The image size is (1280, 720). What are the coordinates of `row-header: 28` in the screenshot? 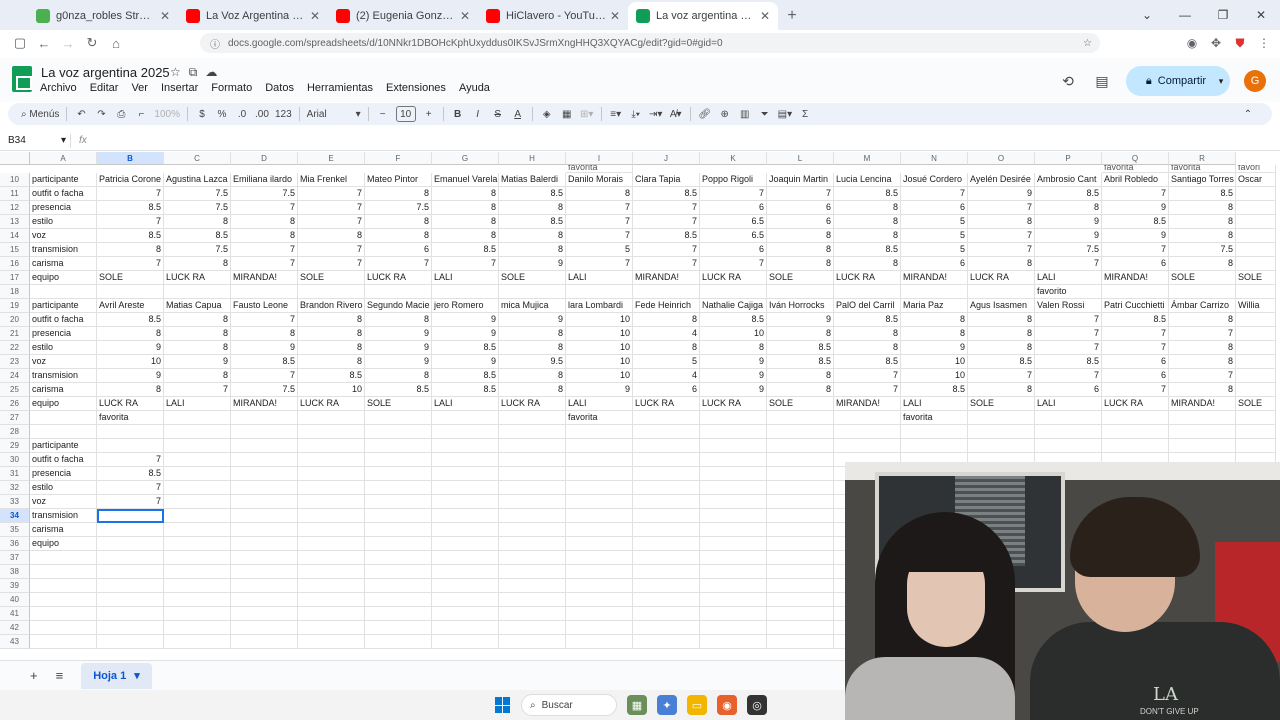 It's located at (15, 432).